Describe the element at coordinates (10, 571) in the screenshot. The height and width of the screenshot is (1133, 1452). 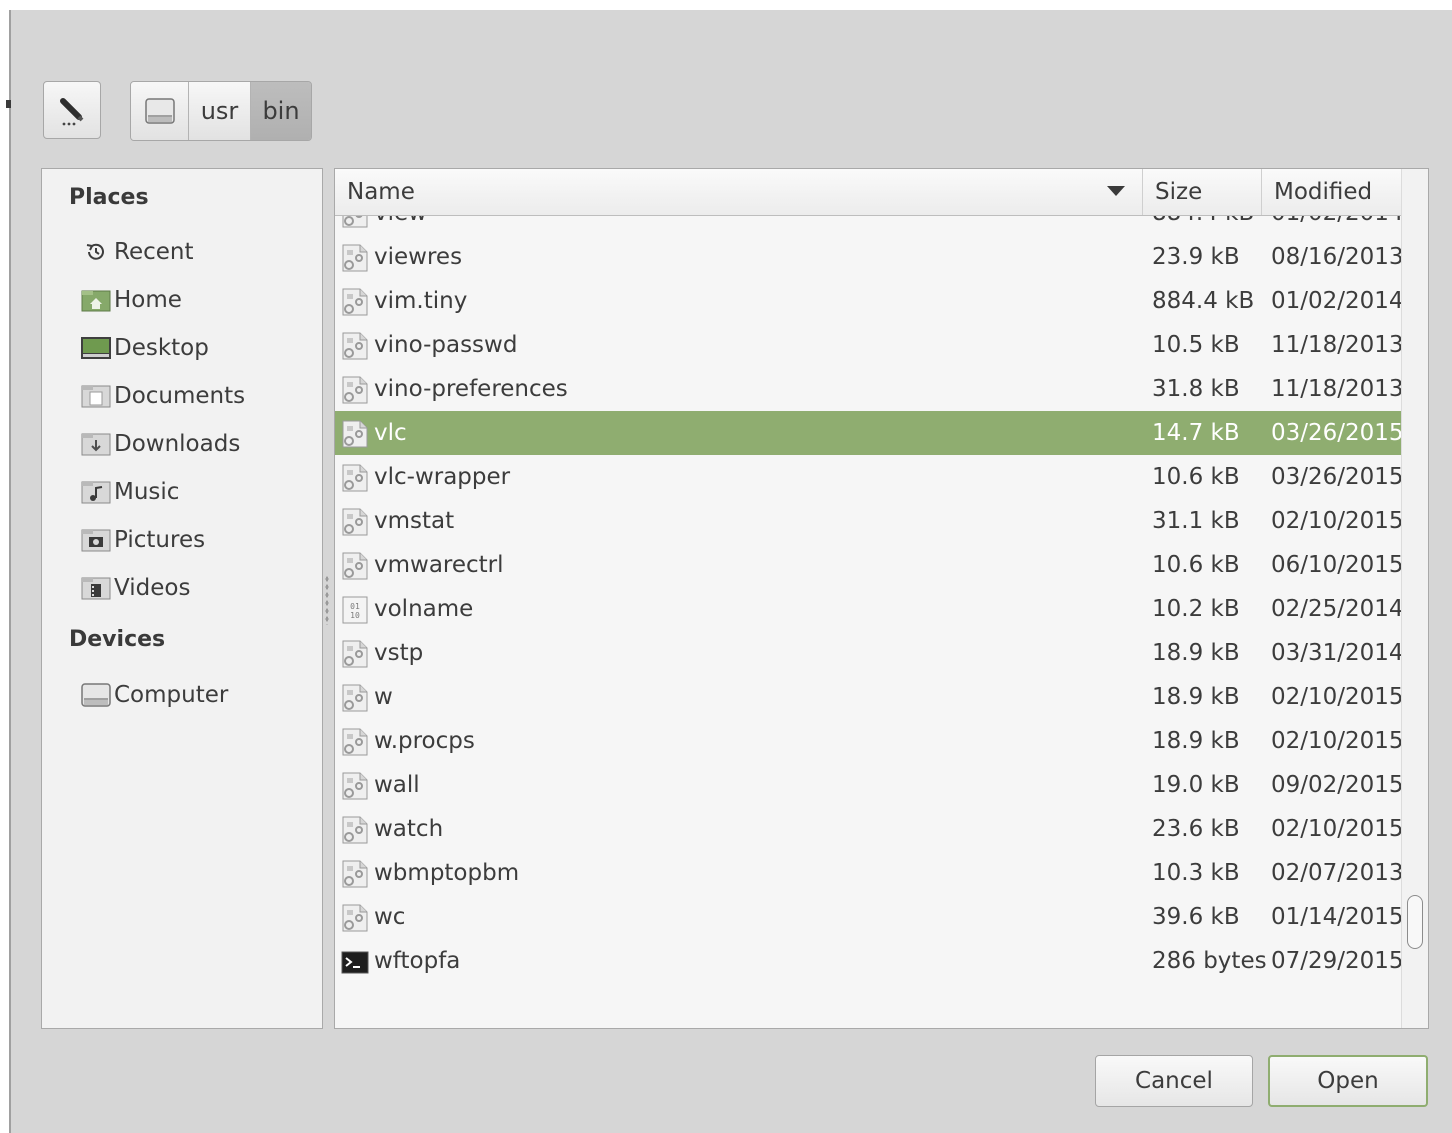
I see `window-edge` at that location.